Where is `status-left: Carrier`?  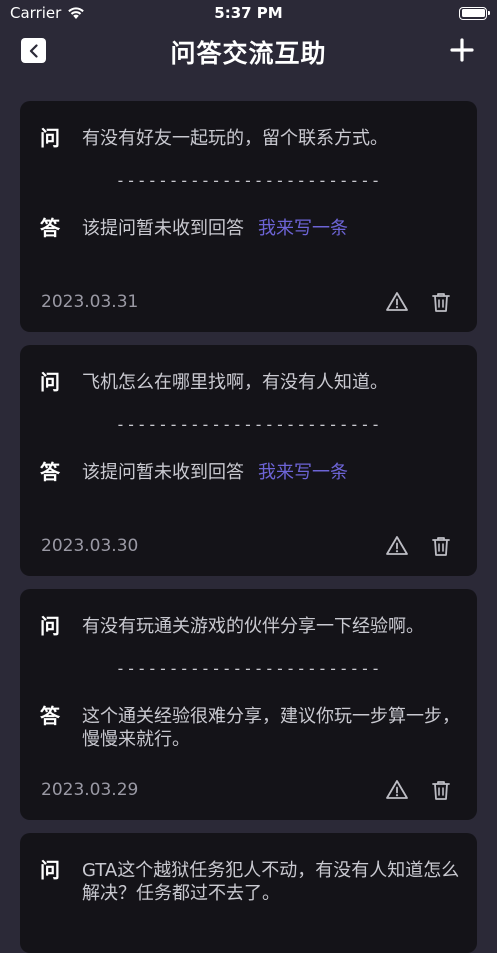
status-left: Carrier is located at coordinates (47, 13).